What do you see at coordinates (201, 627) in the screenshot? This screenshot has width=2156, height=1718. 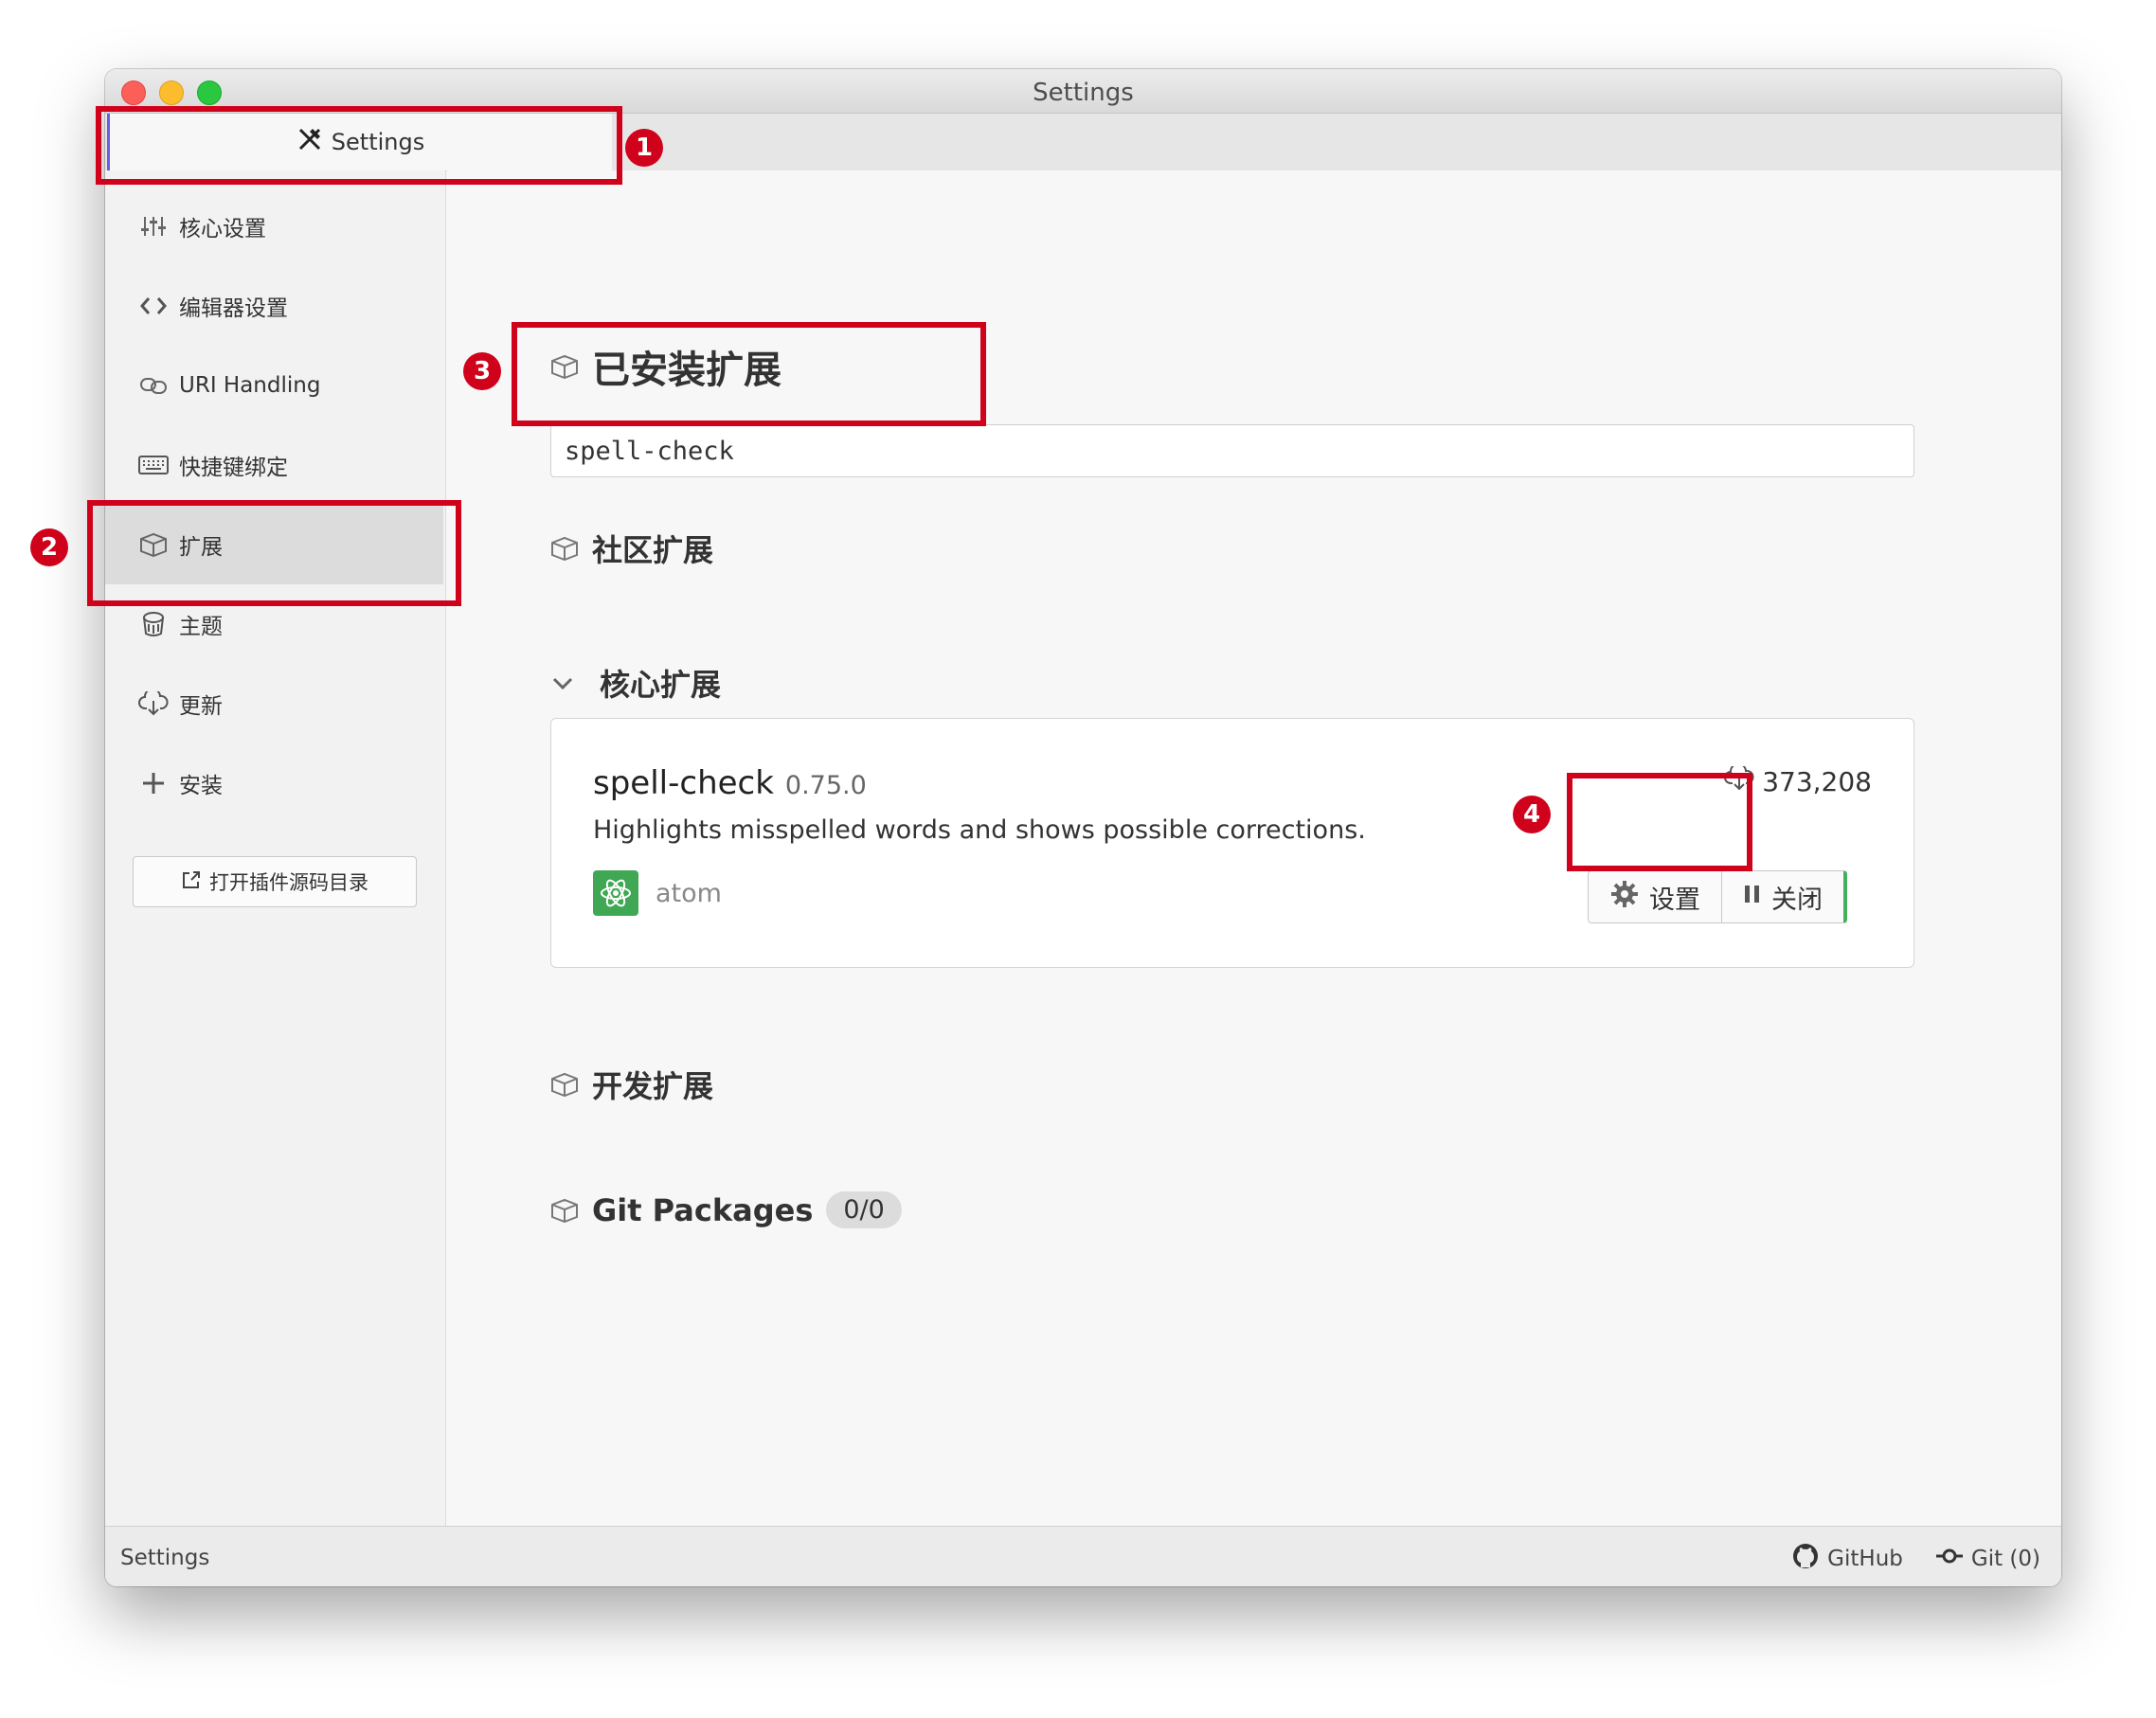 I see `sidebar-item-label: 主题` at bounding box center [201, 627].